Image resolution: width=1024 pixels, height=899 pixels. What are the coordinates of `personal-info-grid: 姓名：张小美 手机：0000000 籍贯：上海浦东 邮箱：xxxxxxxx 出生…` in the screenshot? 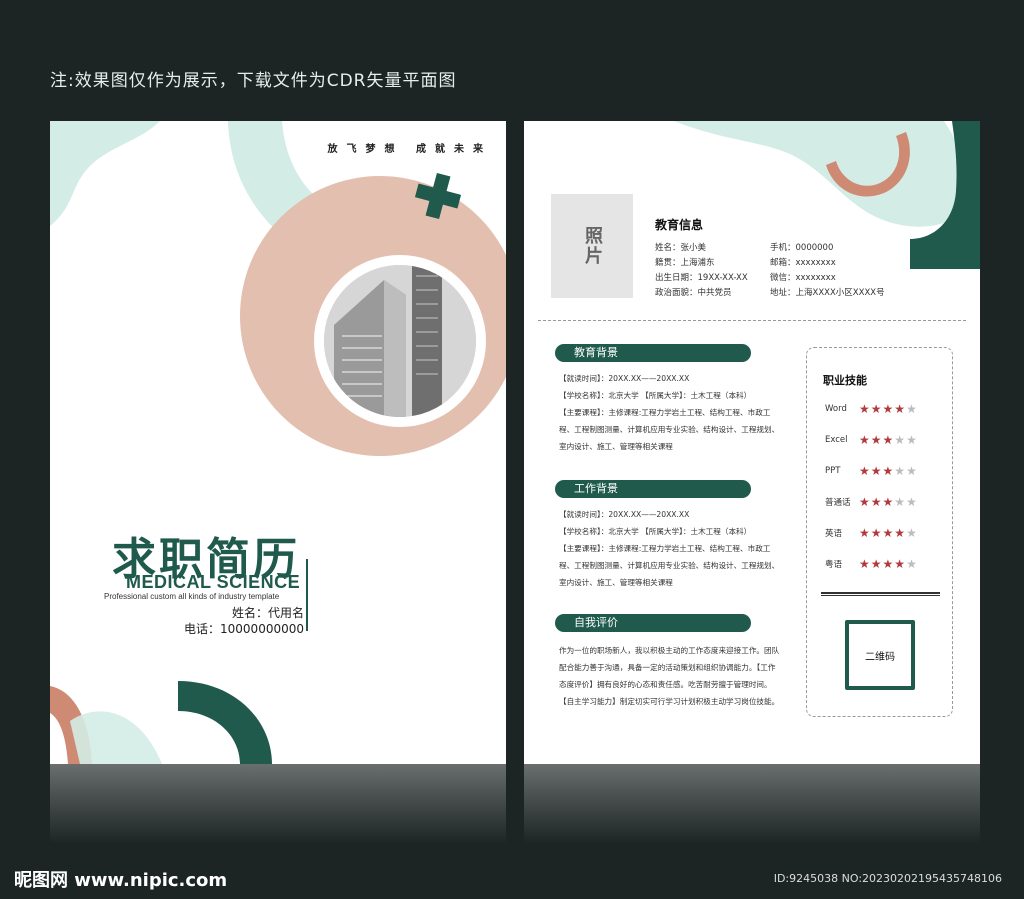 It's located at (780, 271).